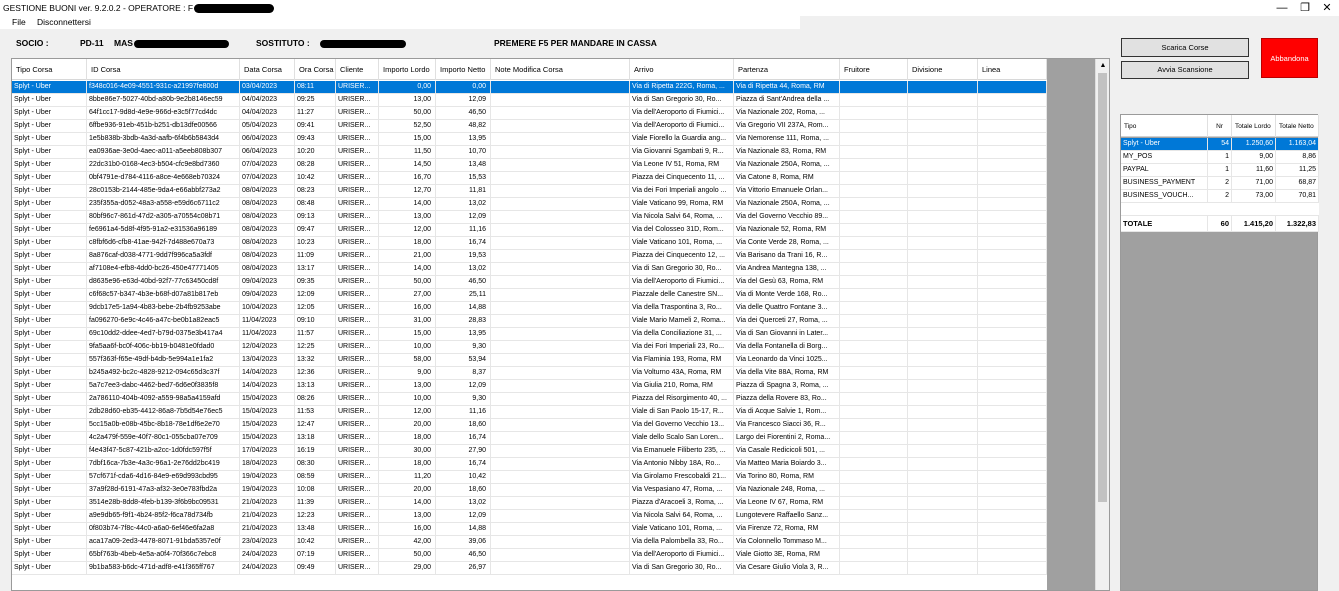 This screenshot has width=1339, height=591. I want to click on cell-ora-corsa: 16:19, so click(315, 451).